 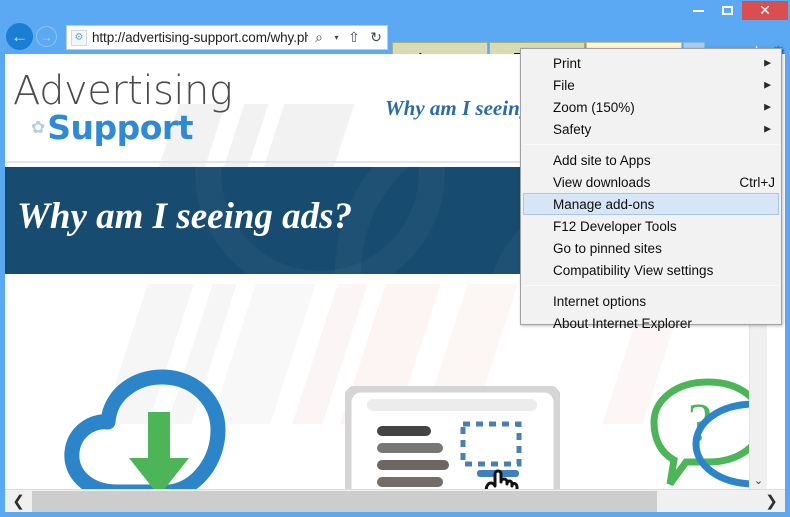 What do you see at coordinates (354, 38) in the screenshot?
I see `compatibility-view-icon: ⇧` at bounding box center [354, 38].